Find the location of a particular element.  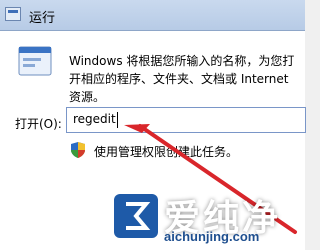

watermark: 爱纯净 aichunjing.com is located at coordinates (208, 221).